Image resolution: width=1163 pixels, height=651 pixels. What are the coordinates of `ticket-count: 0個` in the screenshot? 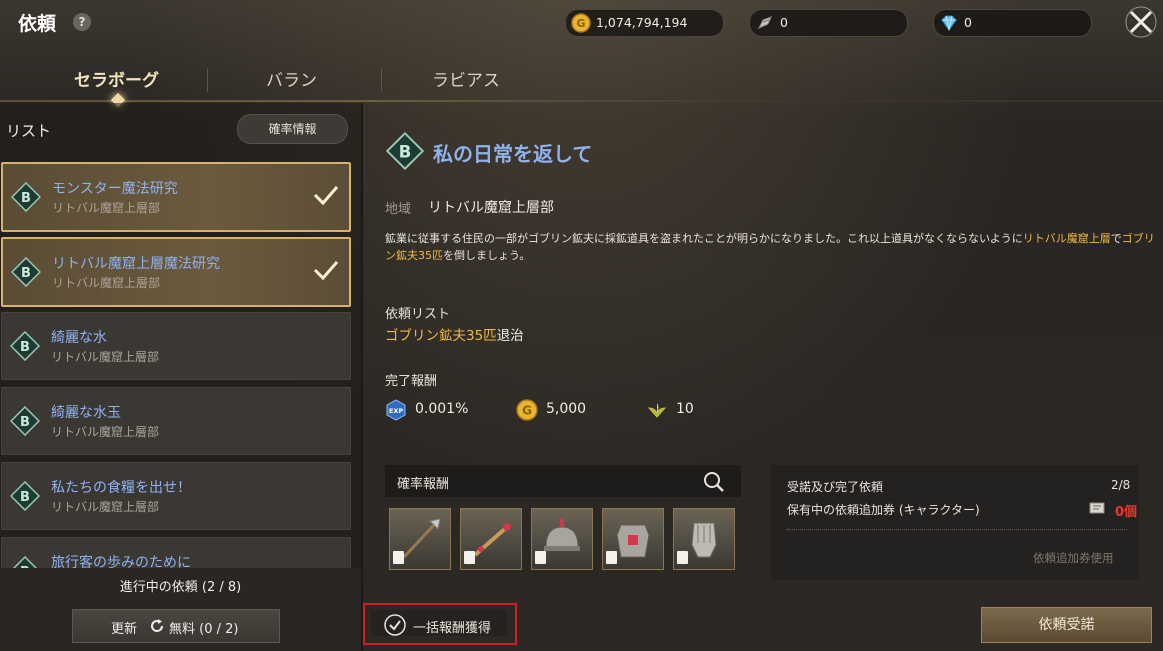 It's located at (1126, 512).